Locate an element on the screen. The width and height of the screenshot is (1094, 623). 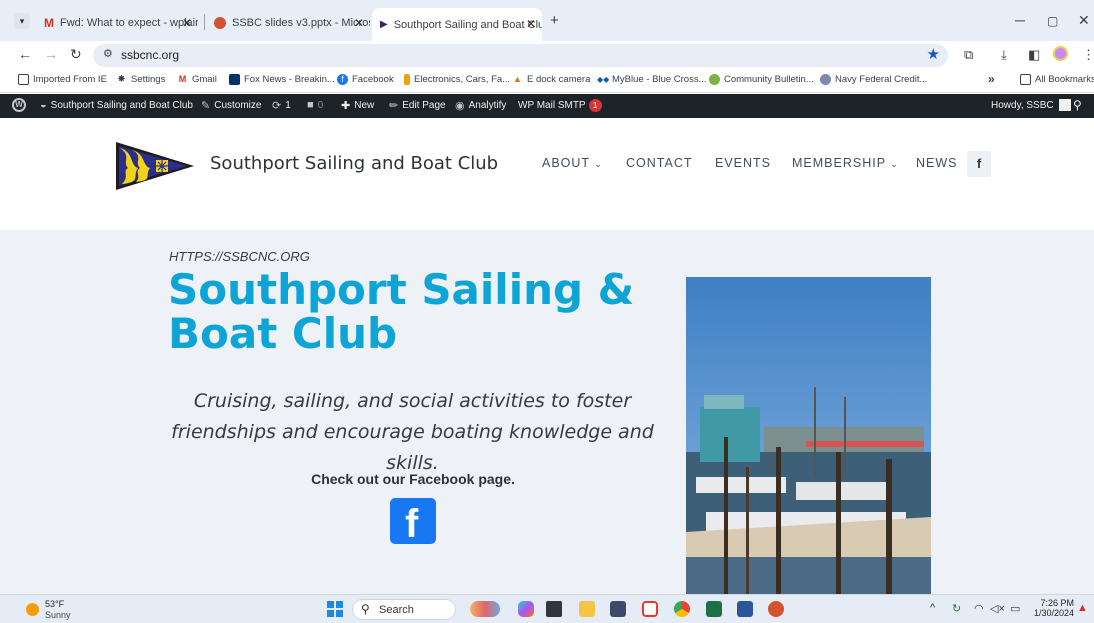
nav-events: EVENTS is located at coordinates (743, 163).